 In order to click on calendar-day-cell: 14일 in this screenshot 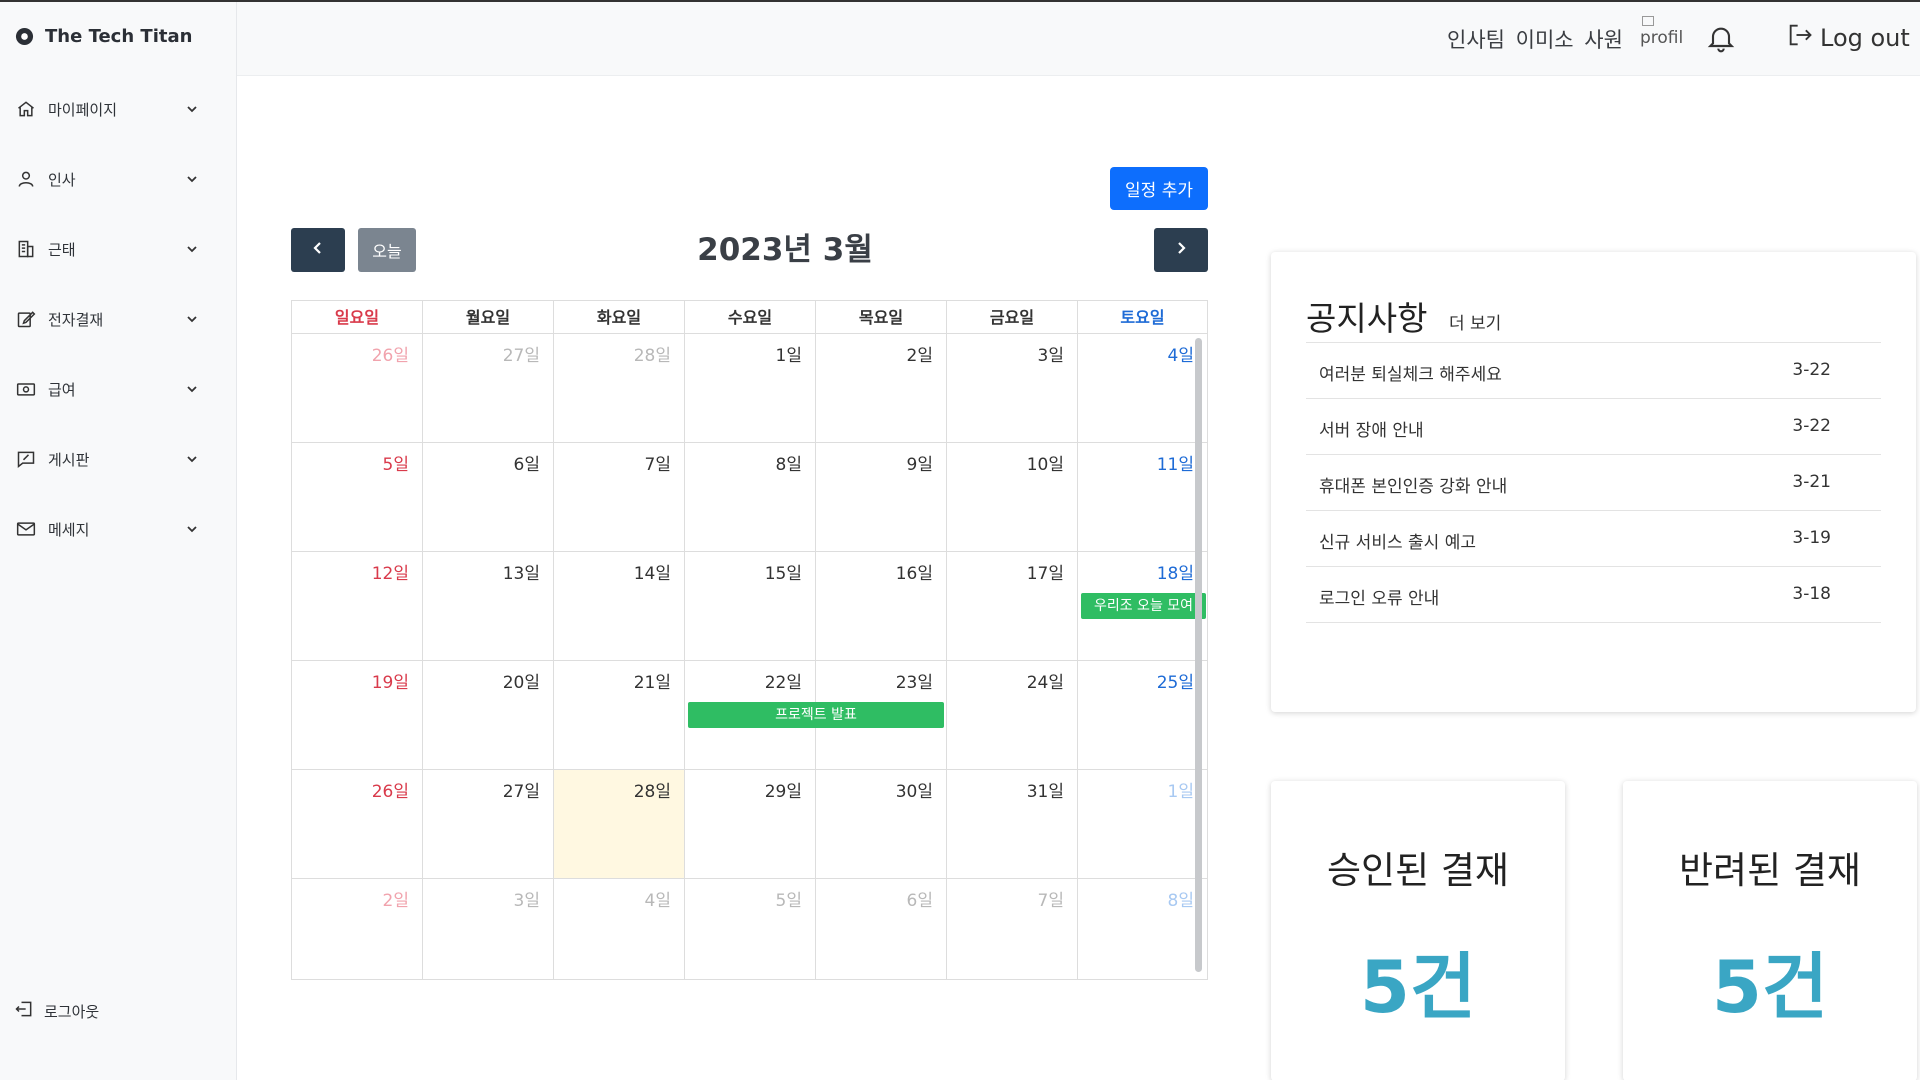, I will do `click(619, 606)`.